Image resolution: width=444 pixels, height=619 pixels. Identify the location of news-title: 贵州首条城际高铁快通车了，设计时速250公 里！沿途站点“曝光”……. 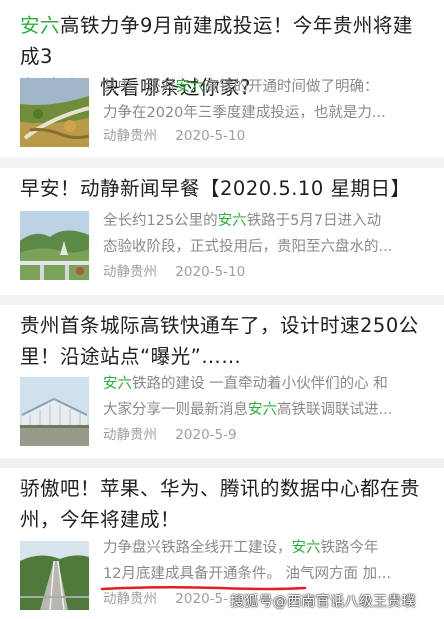
(225, 341).